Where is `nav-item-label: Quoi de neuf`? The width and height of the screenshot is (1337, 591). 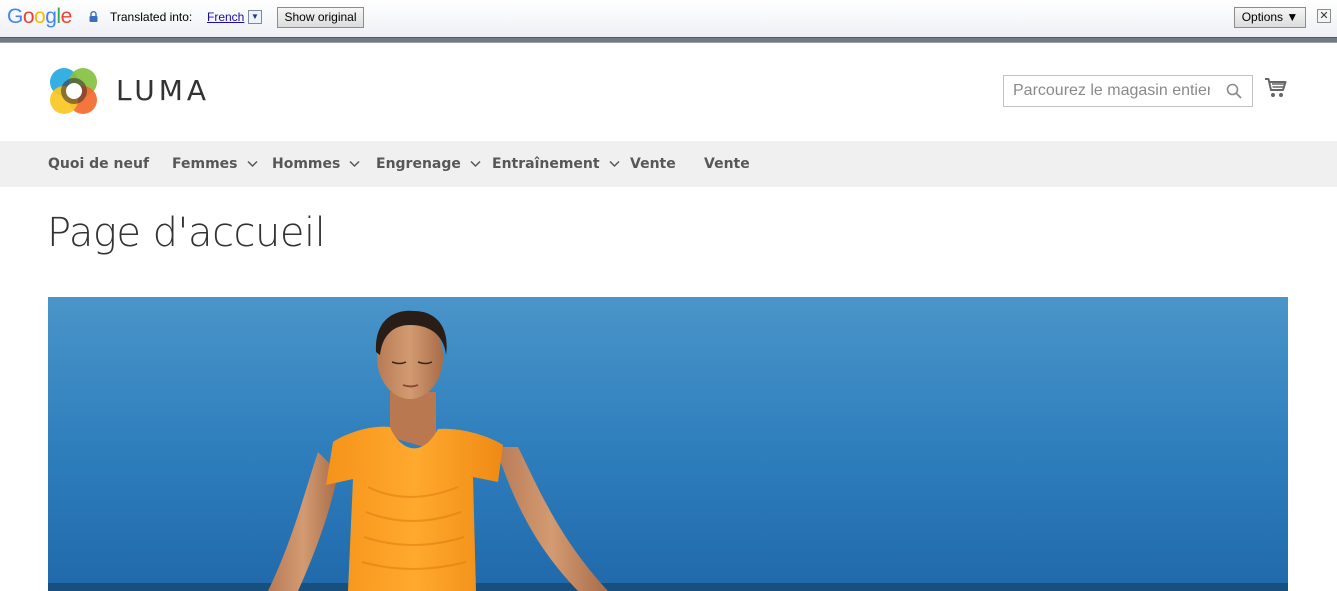 nav-item-label: Quoi de neuf is located at coordinates (99, 164).